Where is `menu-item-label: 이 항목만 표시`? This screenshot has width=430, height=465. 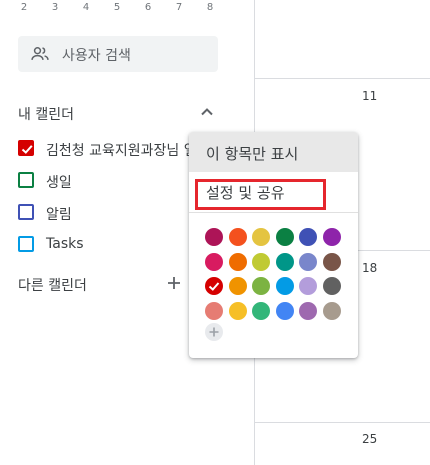 menu-item-label: 이 항목만 표시 is located at coordinates (252, 154).